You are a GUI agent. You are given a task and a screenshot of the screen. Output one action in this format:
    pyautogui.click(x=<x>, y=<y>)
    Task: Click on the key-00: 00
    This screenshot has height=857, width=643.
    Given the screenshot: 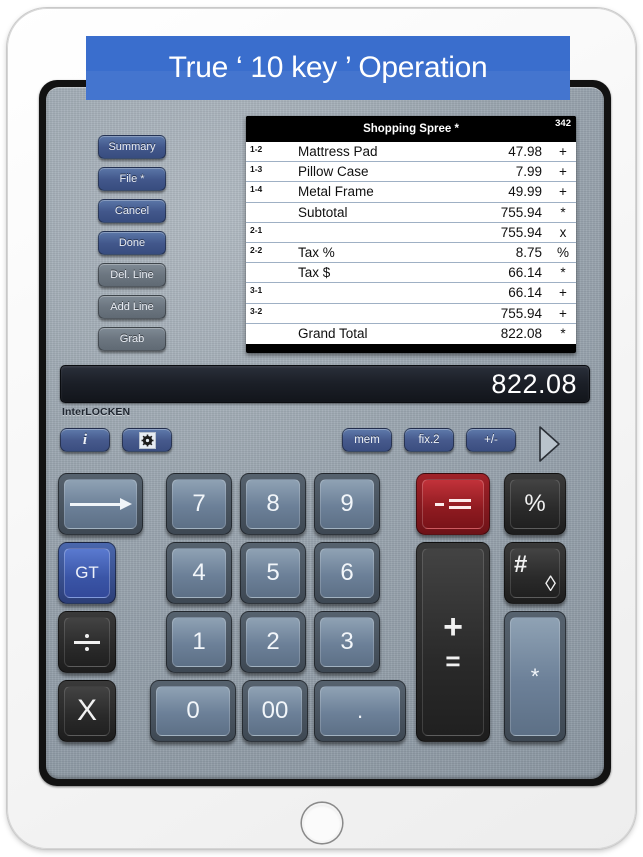 What is the action you would take?
    pyautogui.click(x=275, y=711)
    